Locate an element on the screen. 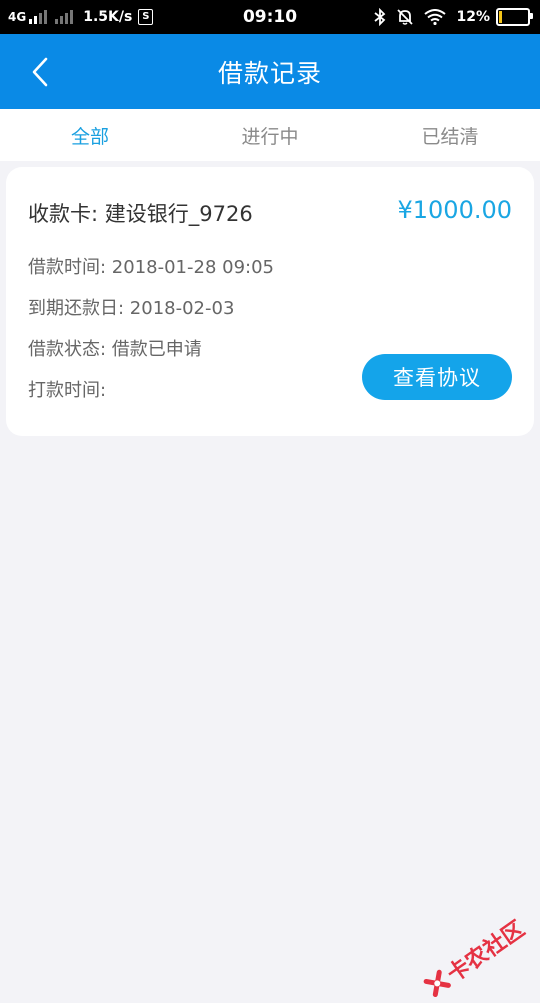 This screenshot has width=540, height=1003. tab-all: 全部 is located at coordinates (90, 135).